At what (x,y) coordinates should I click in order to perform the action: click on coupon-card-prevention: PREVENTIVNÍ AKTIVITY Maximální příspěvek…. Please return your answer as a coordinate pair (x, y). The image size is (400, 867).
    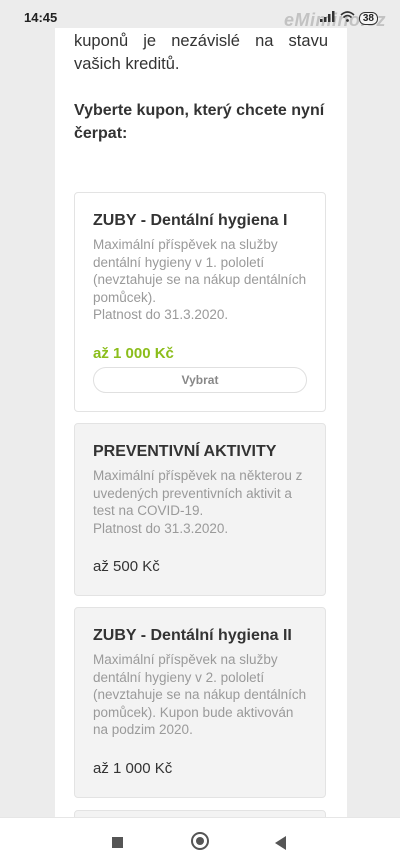
    Looking at the image, I should click on (200, 509).